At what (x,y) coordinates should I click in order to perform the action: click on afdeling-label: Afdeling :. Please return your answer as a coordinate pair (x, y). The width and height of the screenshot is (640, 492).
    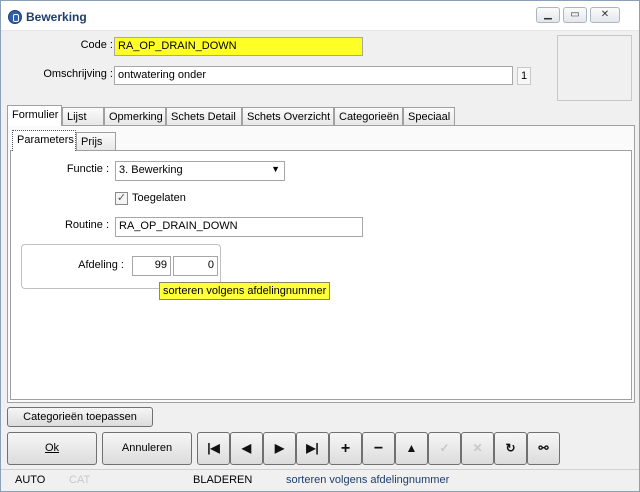
    Looking at the image, I should click on (101, 265).